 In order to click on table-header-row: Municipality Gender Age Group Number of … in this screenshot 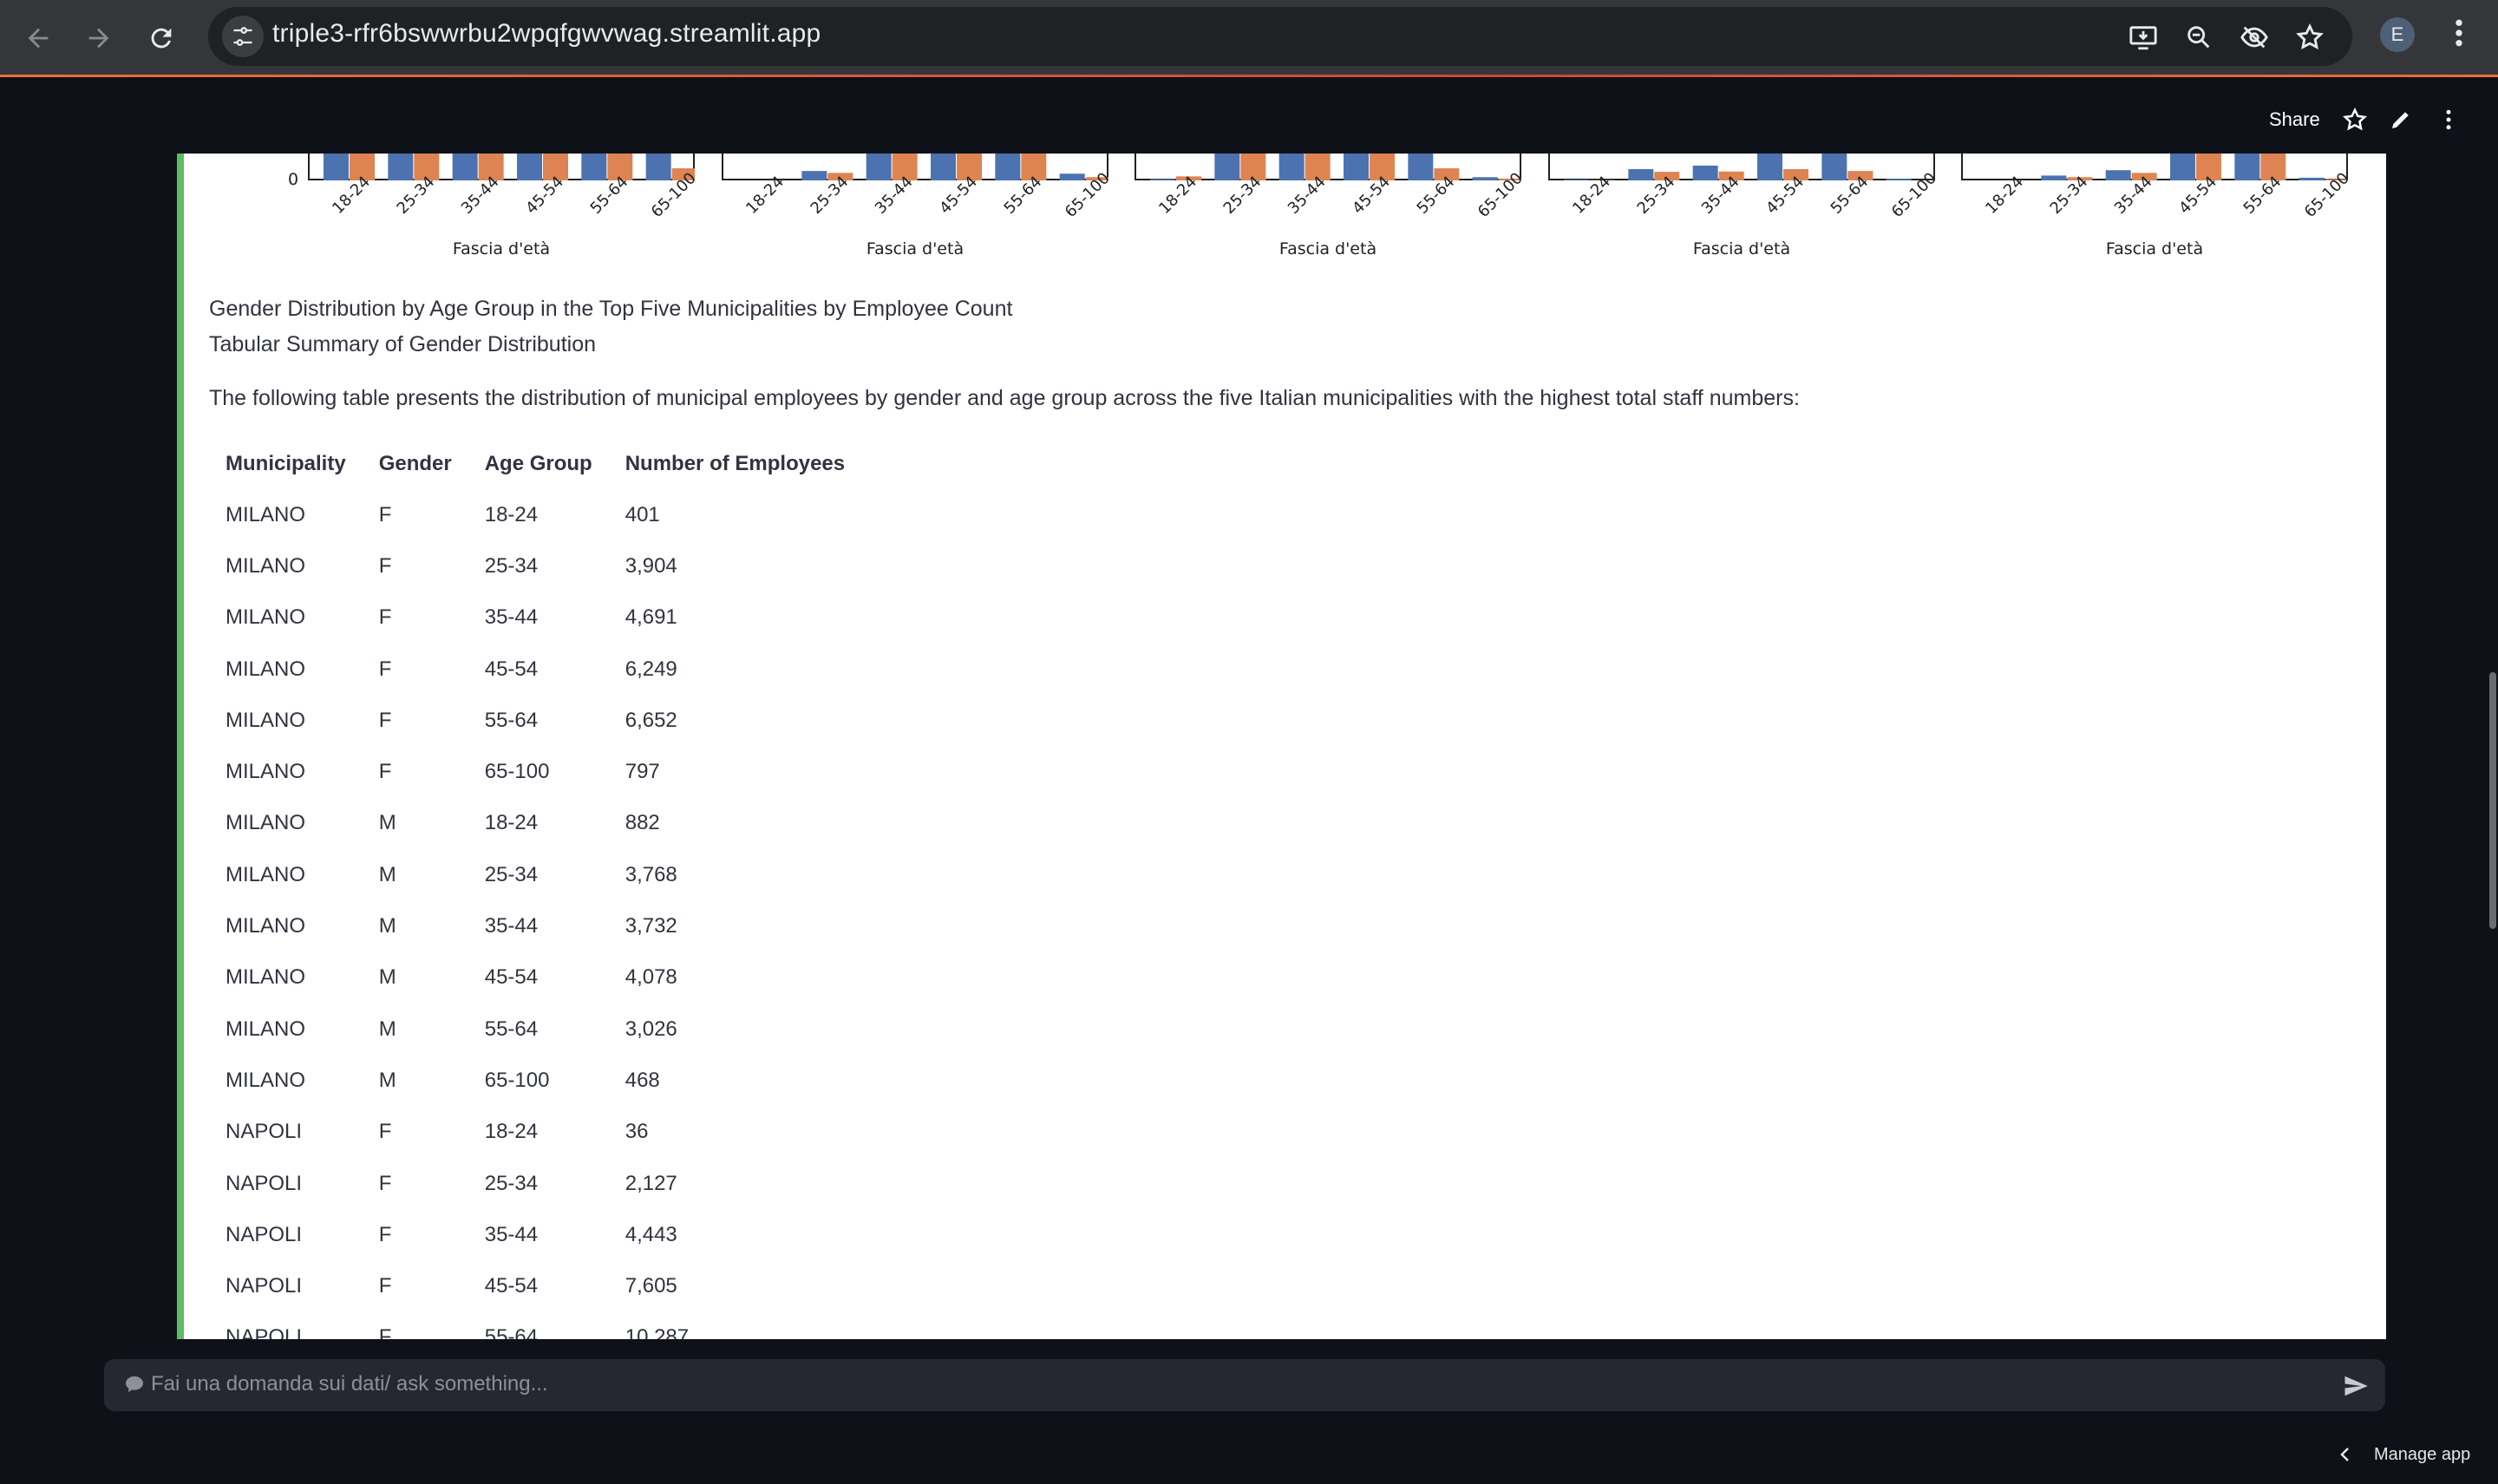, I will do `click(535, 464)`.